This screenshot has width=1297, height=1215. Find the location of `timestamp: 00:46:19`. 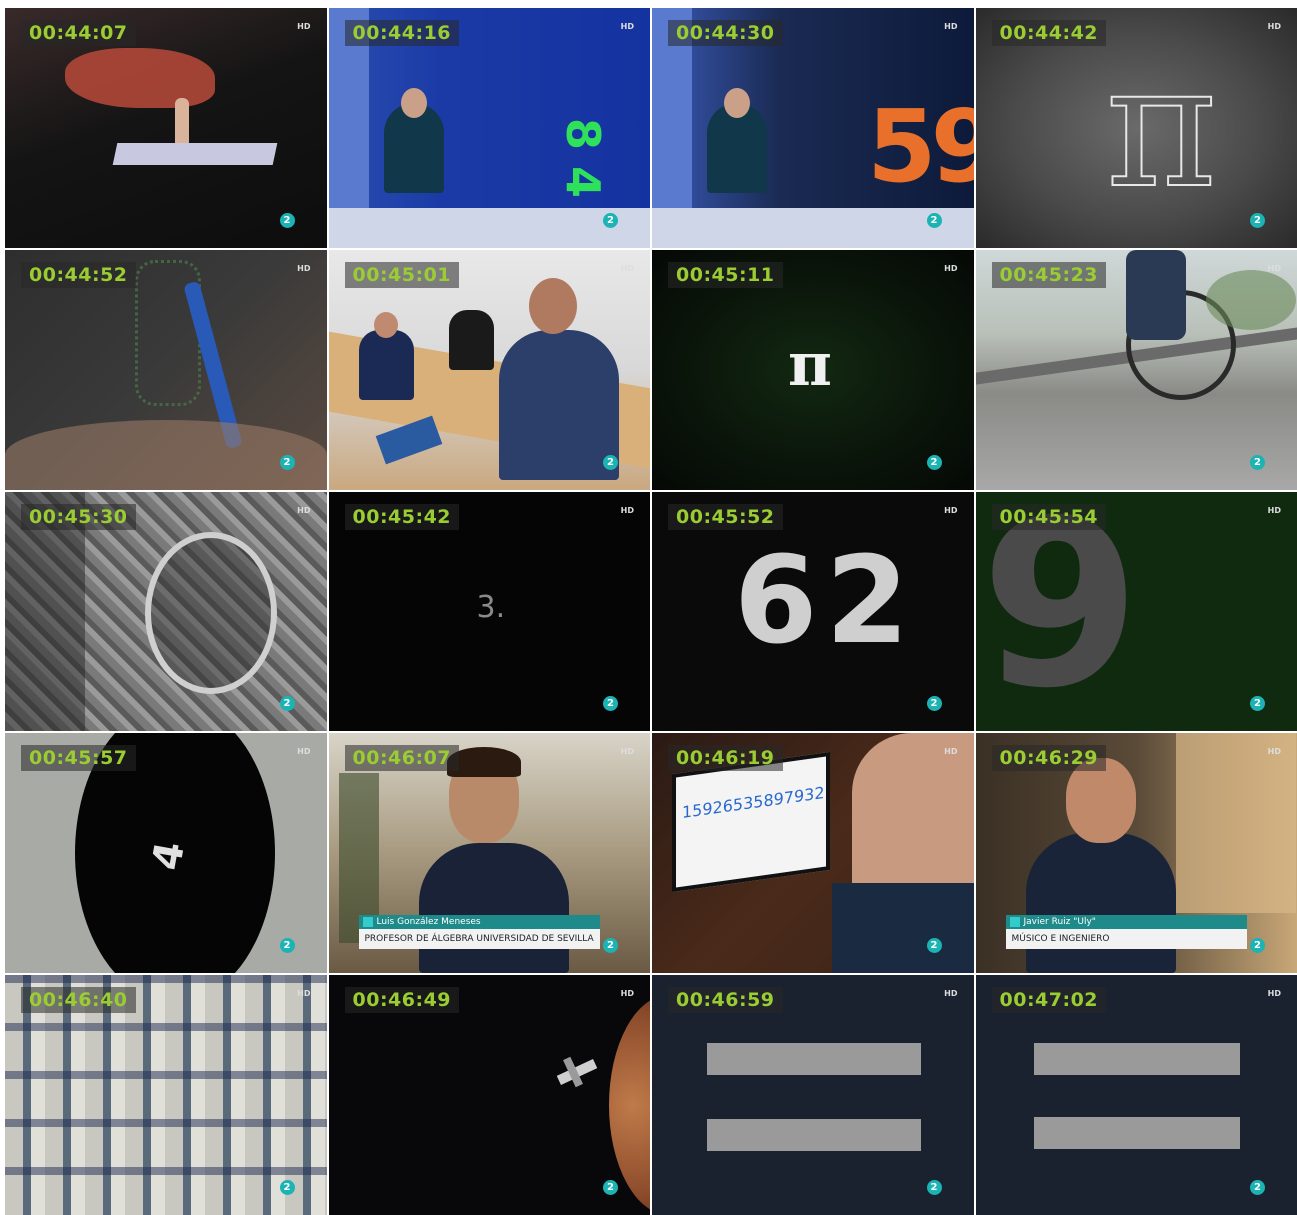

timestamp: 00:46:19 is located at coordinates (725, 758).